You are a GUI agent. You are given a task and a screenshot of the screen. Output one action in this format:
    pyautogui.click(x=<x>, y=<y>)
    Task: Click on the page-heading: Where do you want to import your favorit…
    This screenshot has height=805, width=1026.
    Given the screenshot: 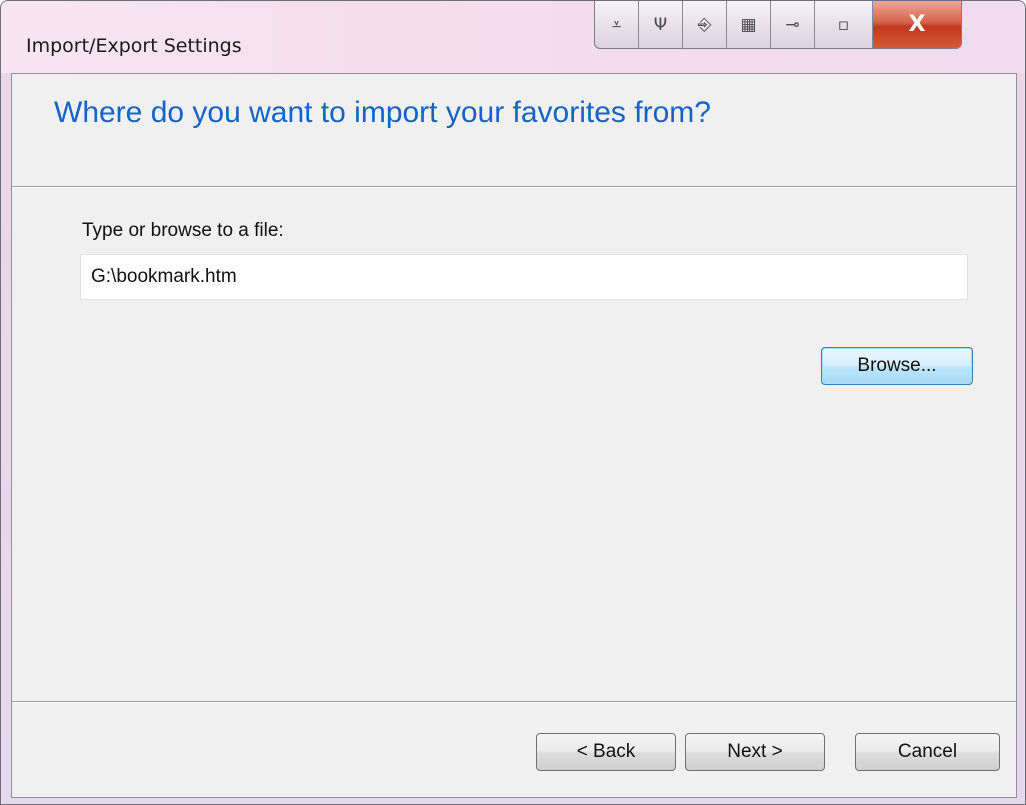 What is the action you would take?
    pyautogui.click(x=382, y=112)
    